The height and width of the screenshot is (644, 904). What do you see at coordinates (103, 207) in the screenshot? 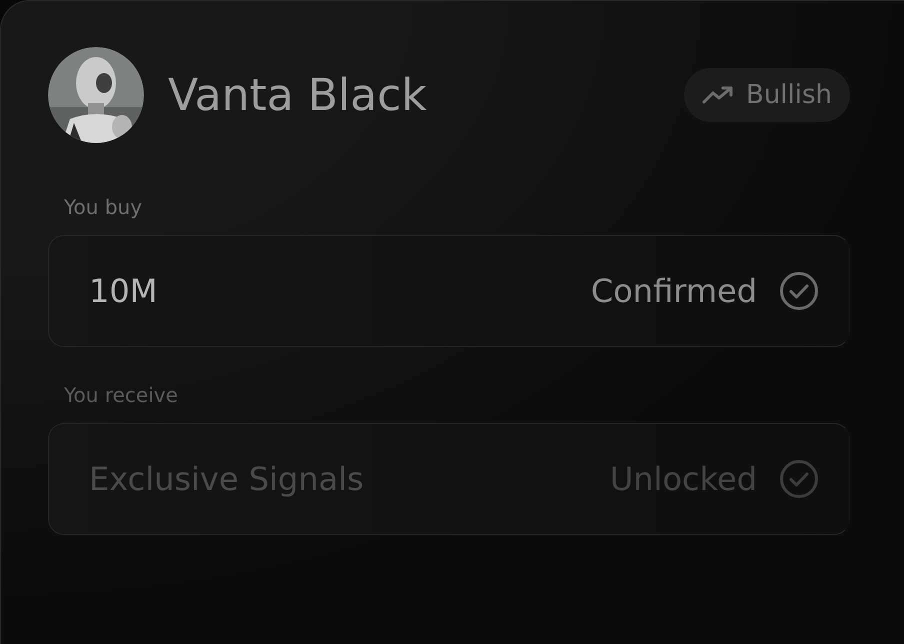
I see `field-label: You buy` at bounding box center [103, 207].